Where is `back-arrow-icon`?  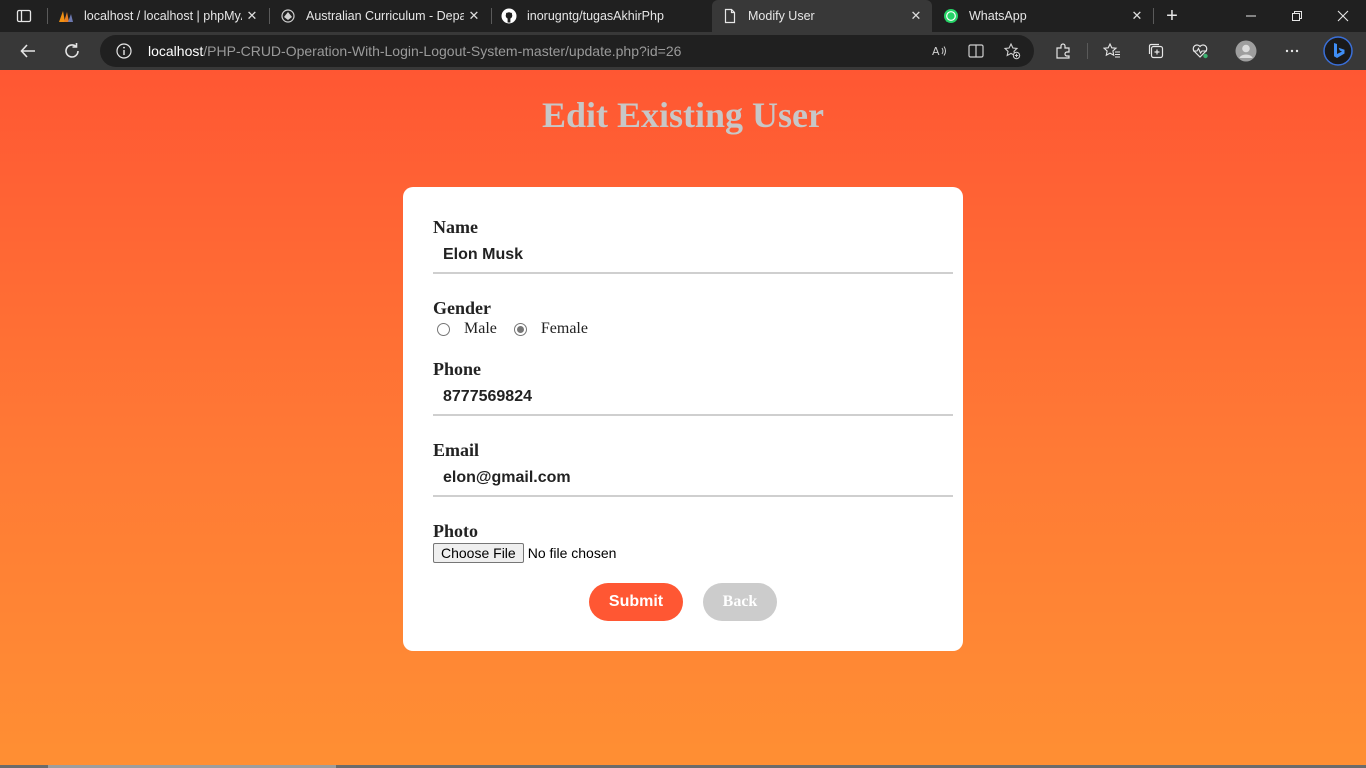 back-arrow-icon is located at coordinates (28, 51).